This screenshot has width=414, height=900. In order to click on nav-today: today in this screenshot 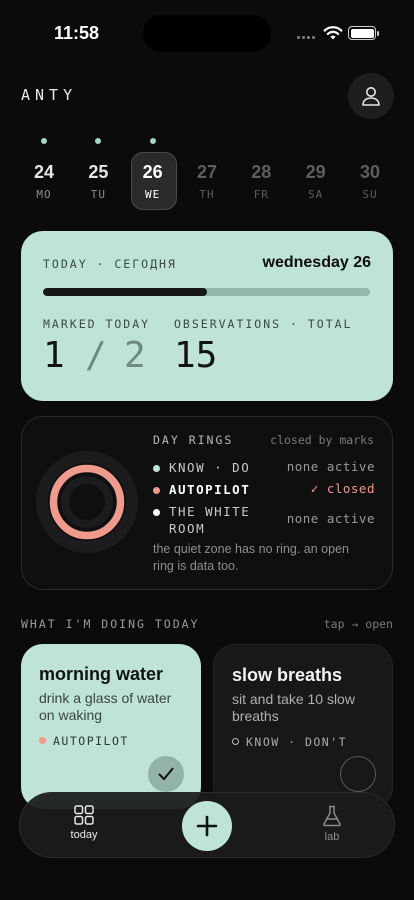, I will do `click(84, 823)`.